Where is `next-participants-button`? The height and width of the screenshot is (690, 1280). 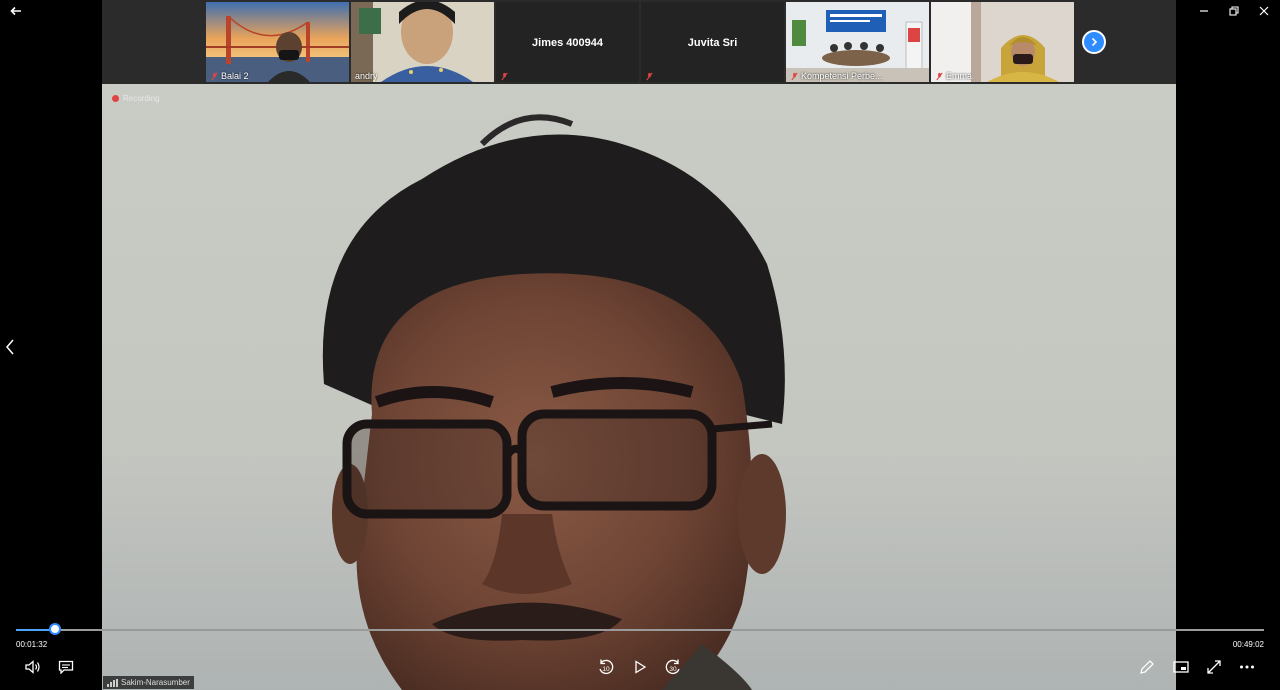
next-participants-button is located at coordinates (1094, 42).